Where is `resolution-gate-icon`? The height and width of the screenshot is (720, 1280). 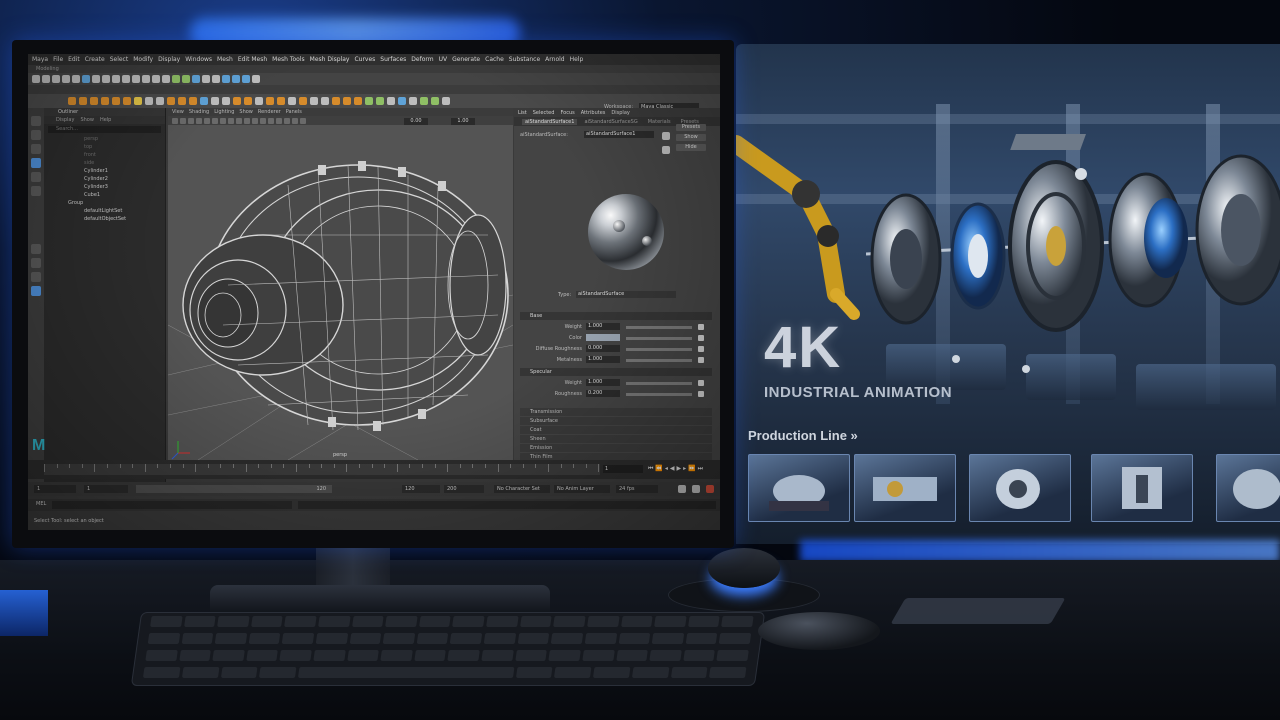
resolution-gate-icon is located at coordinates (223, 120).